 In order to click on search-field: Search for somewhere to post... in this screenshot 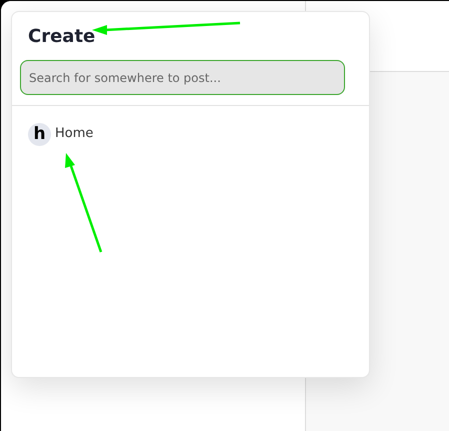, I will do `click(182, 77)`.